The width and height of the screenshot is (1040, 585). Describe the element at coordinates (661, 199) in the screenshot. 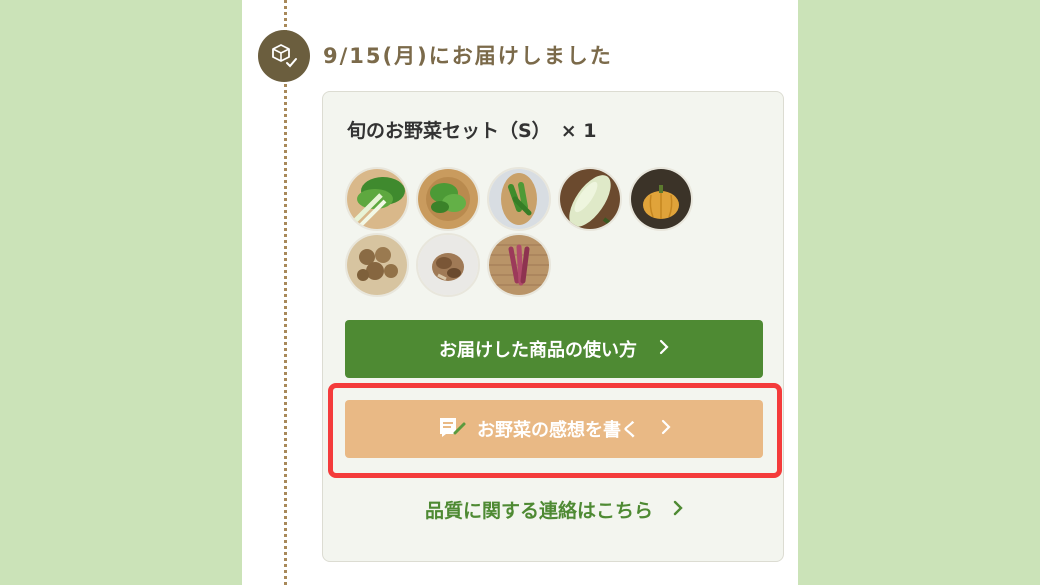

I see `vegetable-thumb-pumpkin` at that location.